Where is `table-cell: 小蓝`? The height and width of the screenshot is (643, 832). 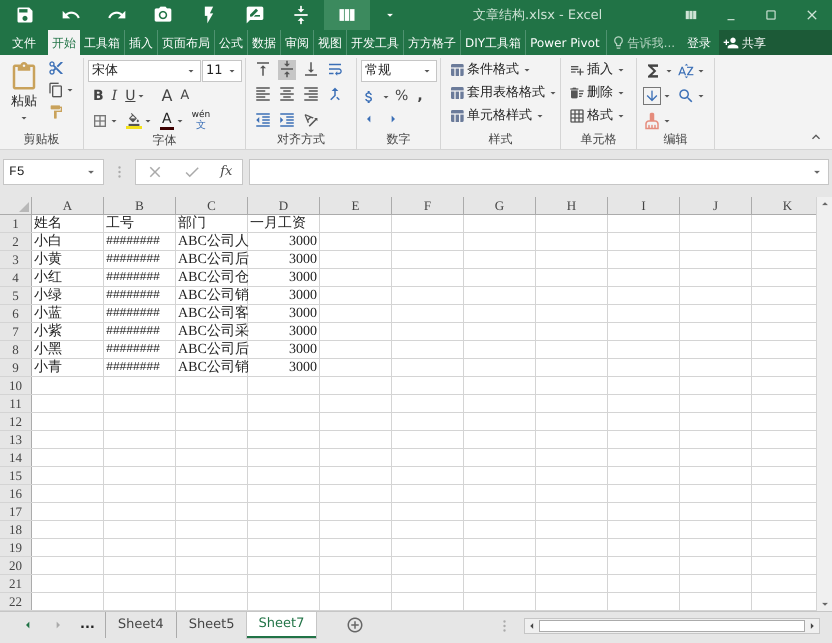 table-cell: 小蓝 is located at coordinates (68, 313).